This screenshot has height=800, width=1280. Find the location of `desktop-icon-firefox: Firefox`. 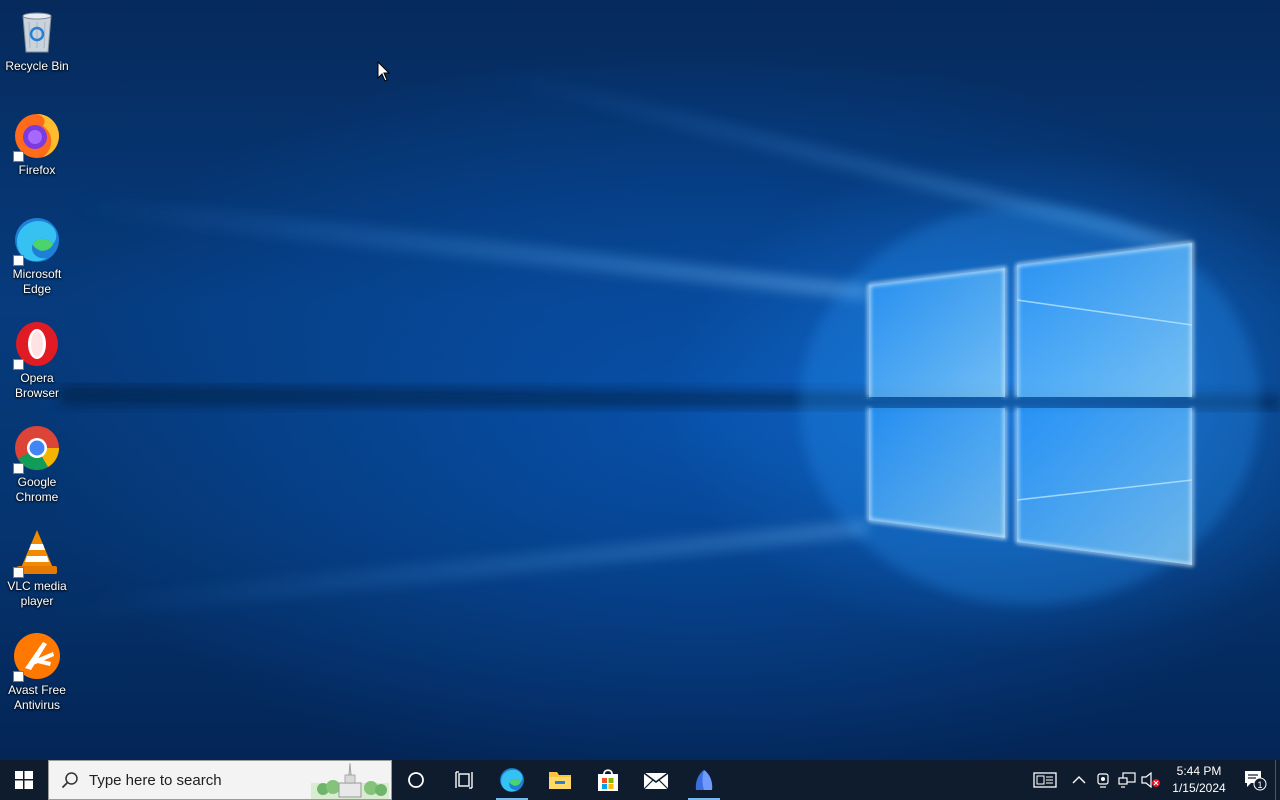

desktop-icon-firefox: Firefox is located at coordinates (37, 145).